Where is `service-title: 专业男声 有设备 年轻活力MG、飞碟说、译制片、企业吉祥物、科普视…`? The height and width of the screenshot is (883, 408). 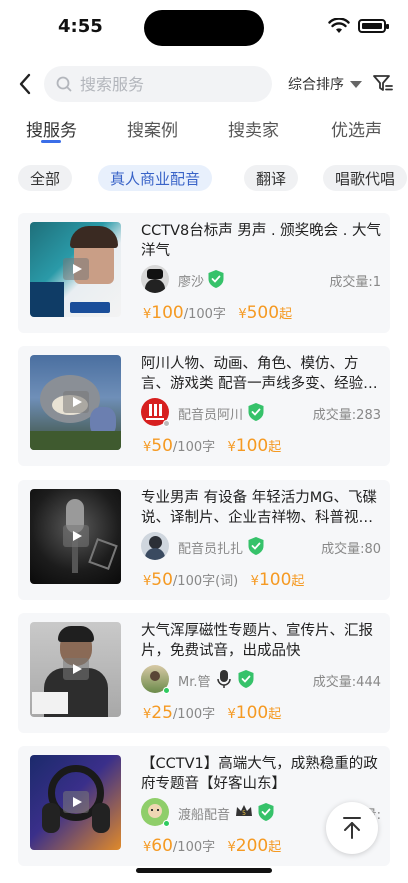
service-title: 专业男声 有设备 年轻活力MG、飞碟说、译制片、企业吉祥物、科普视… is located at coordinates (259, 508).